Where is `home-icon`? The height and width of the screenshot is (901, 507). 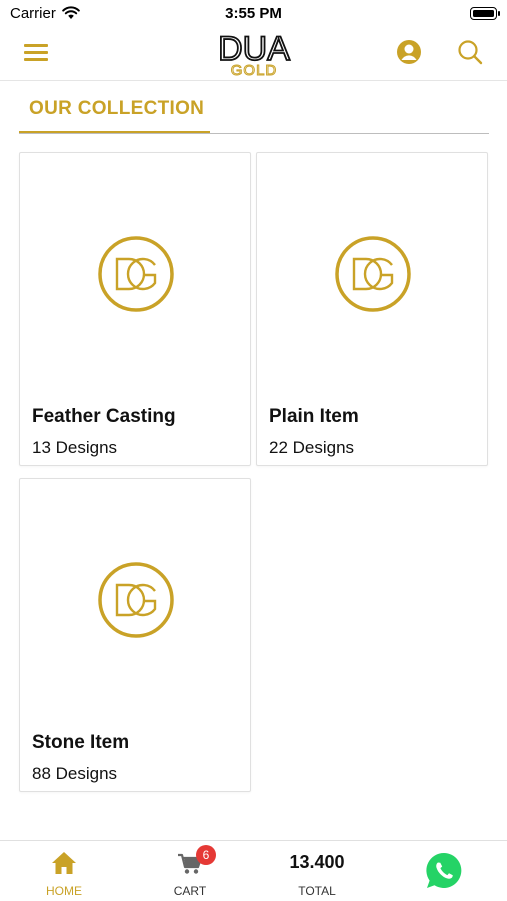
home-icon is located at coordinates (64, 863).